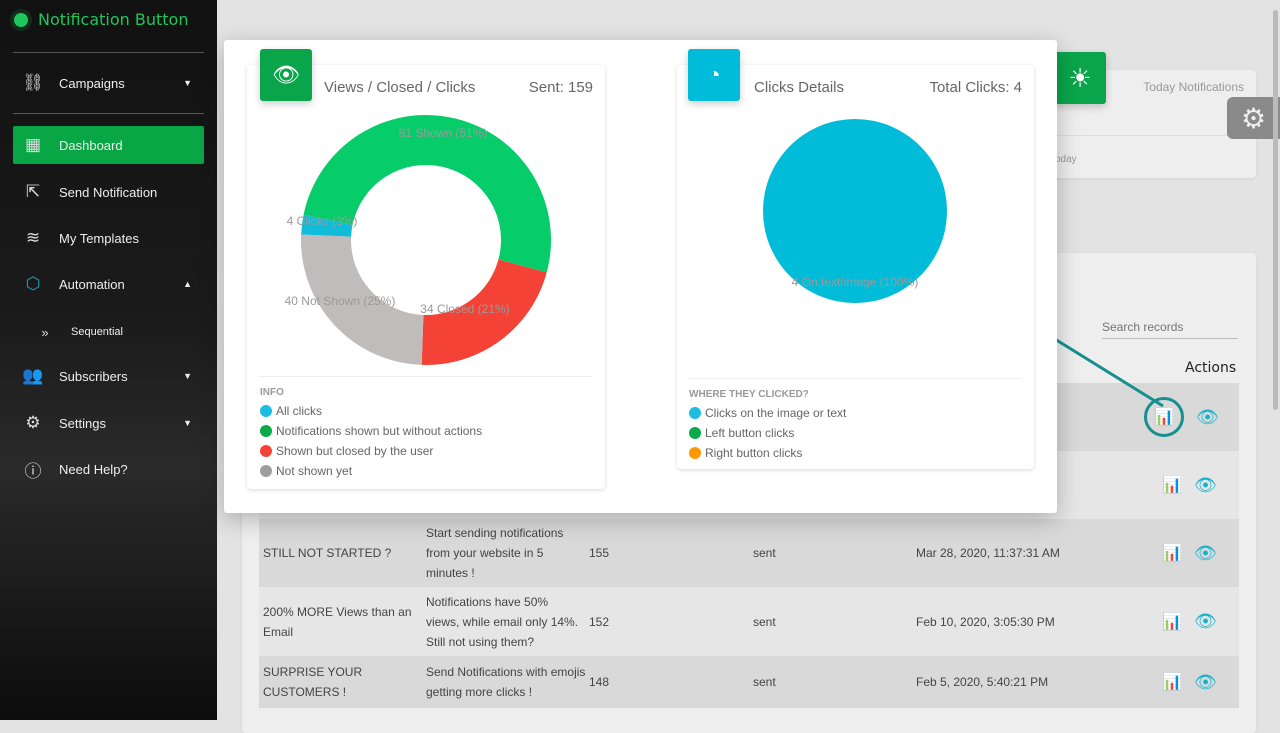  Describe the element at coordinates (371, 411) in the screenshot. I see `legend-item: All clicks` at that location.